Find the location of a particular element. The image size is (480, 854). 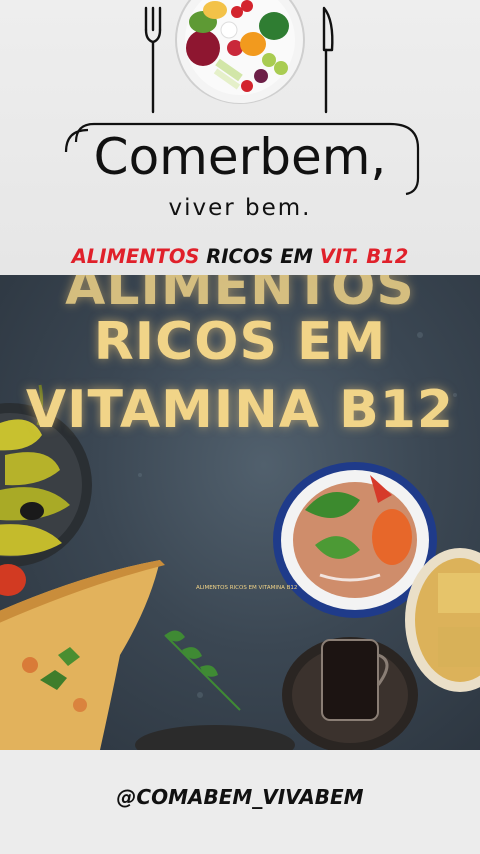

headline-word-2: RICOS EM is located at coordinates (259, 256).